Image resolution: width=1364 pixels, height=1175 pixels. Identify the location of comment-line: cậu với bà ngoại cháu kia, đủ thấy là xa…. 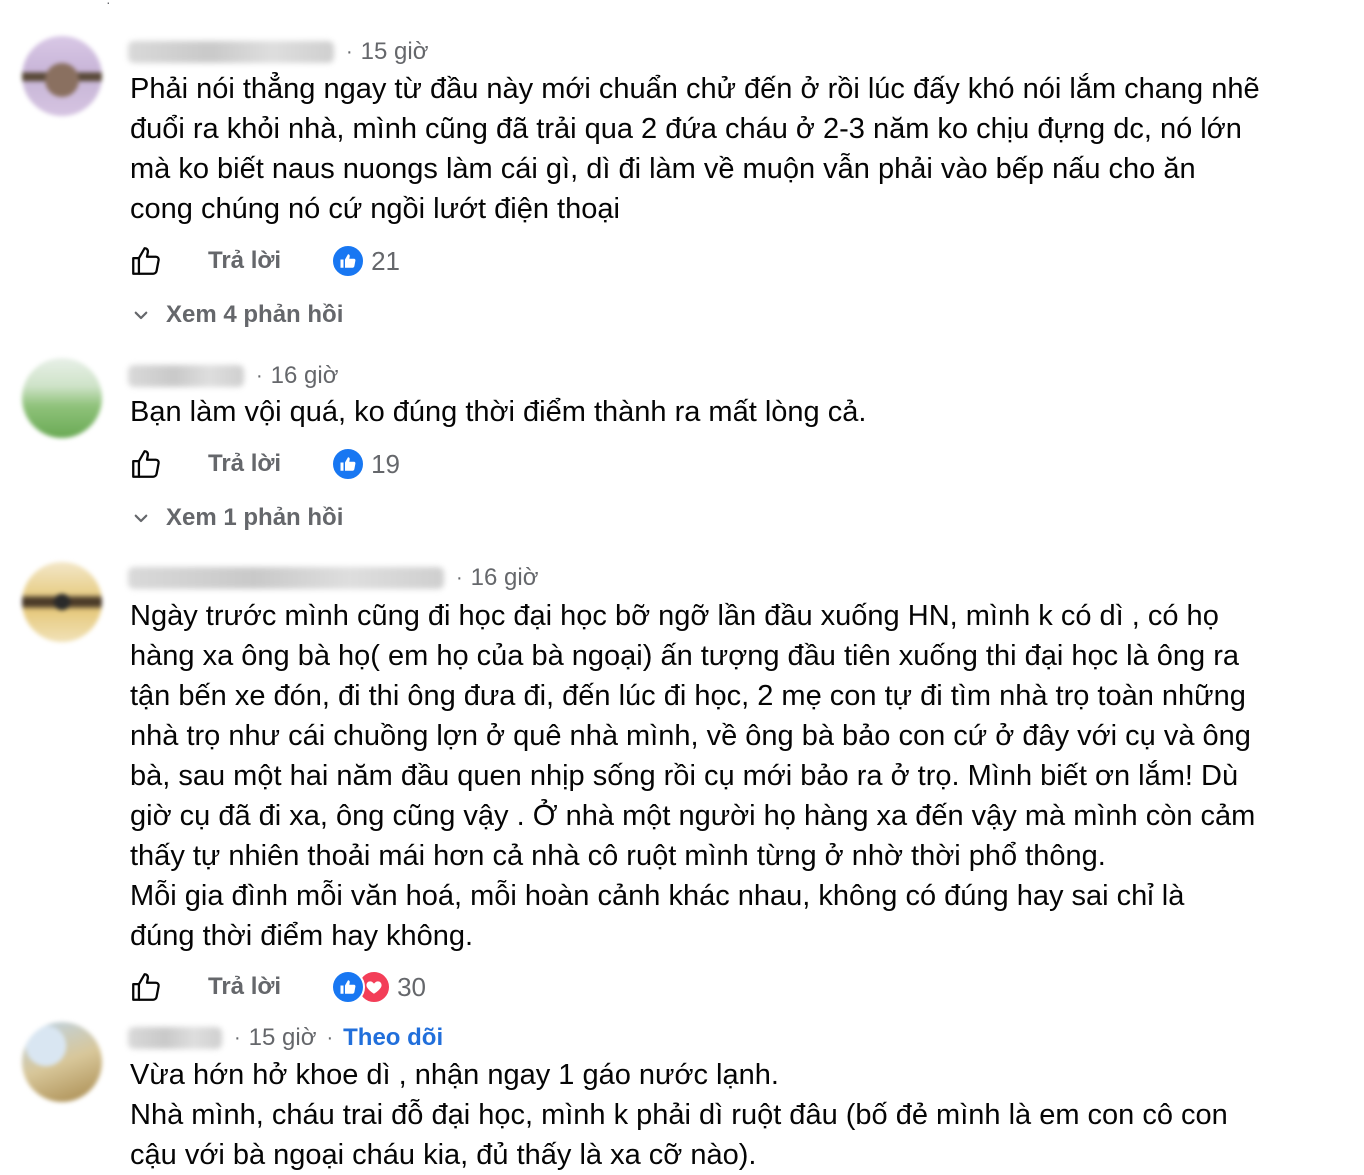
(443, 1155).